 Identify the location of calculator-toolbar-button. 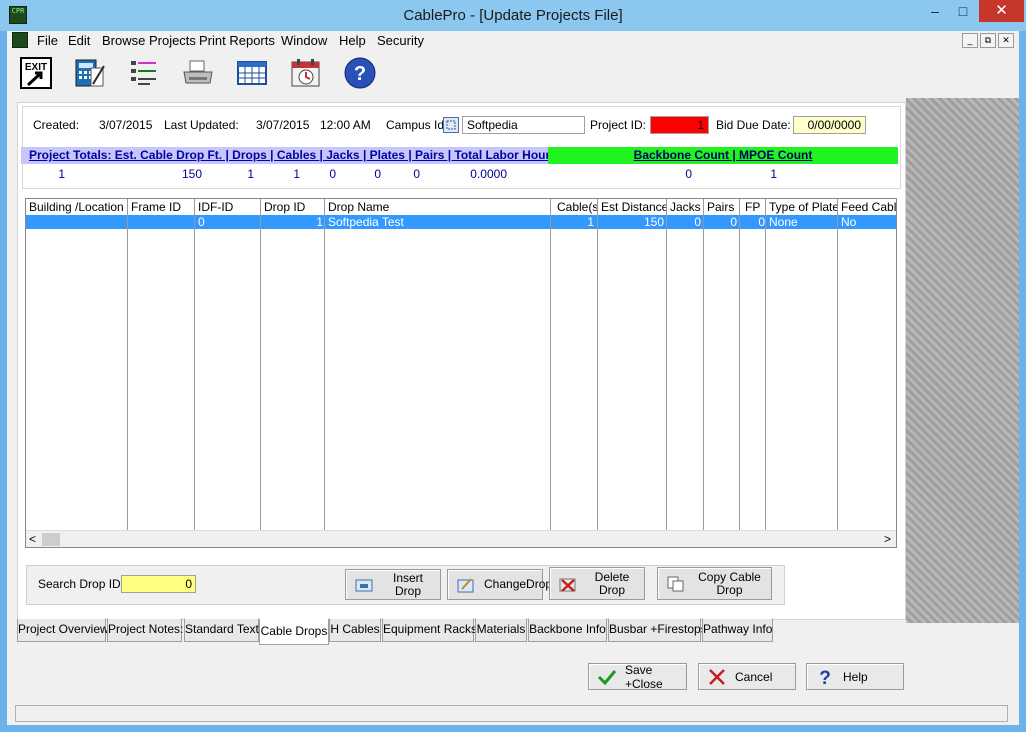
(90, 73).